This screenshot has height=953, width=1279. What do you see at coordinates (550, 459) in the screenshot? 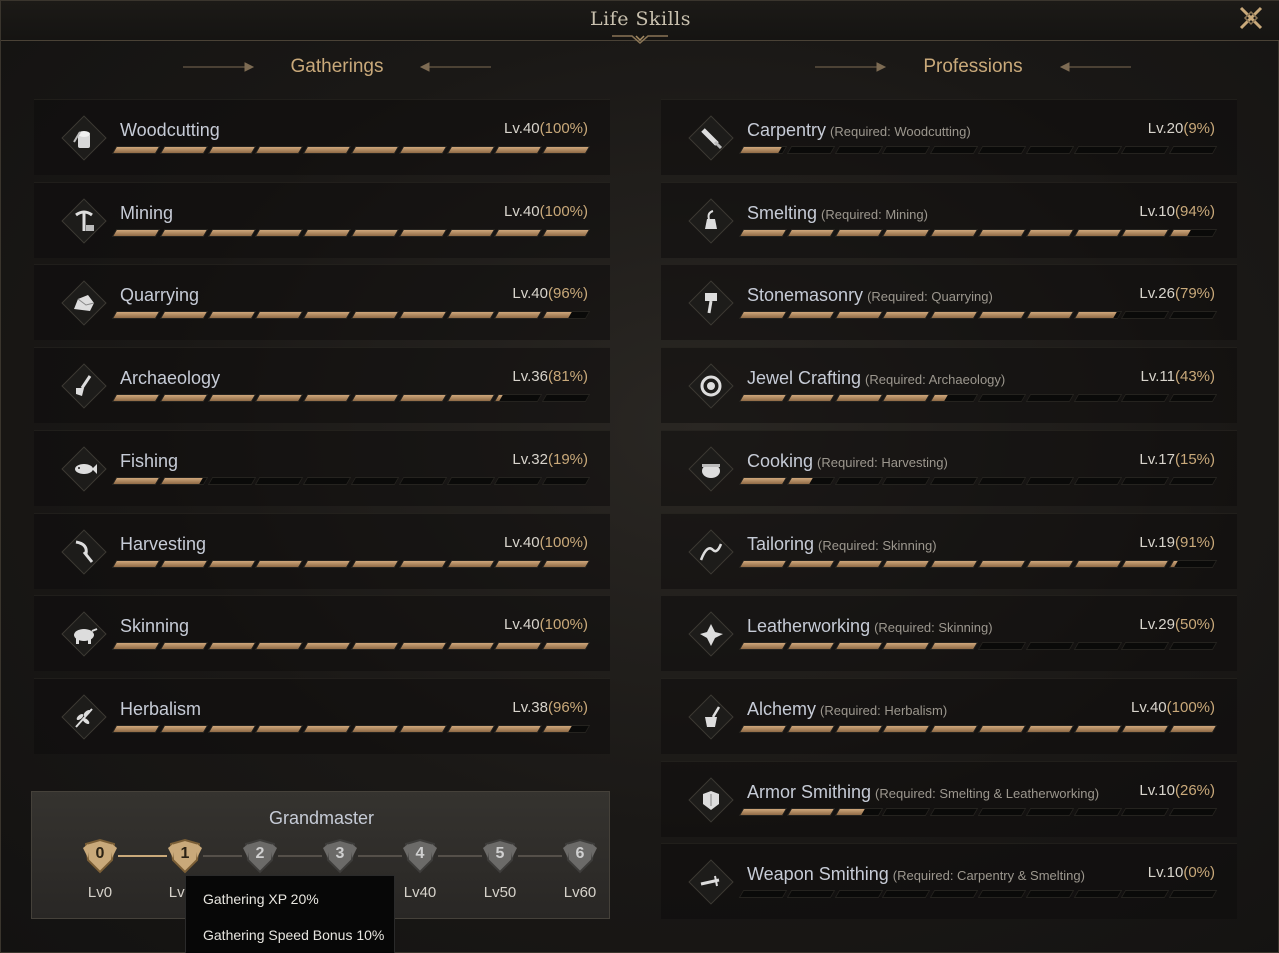
I see `skill-level: Lv.32(19%)` at bounding box center [550, 459].